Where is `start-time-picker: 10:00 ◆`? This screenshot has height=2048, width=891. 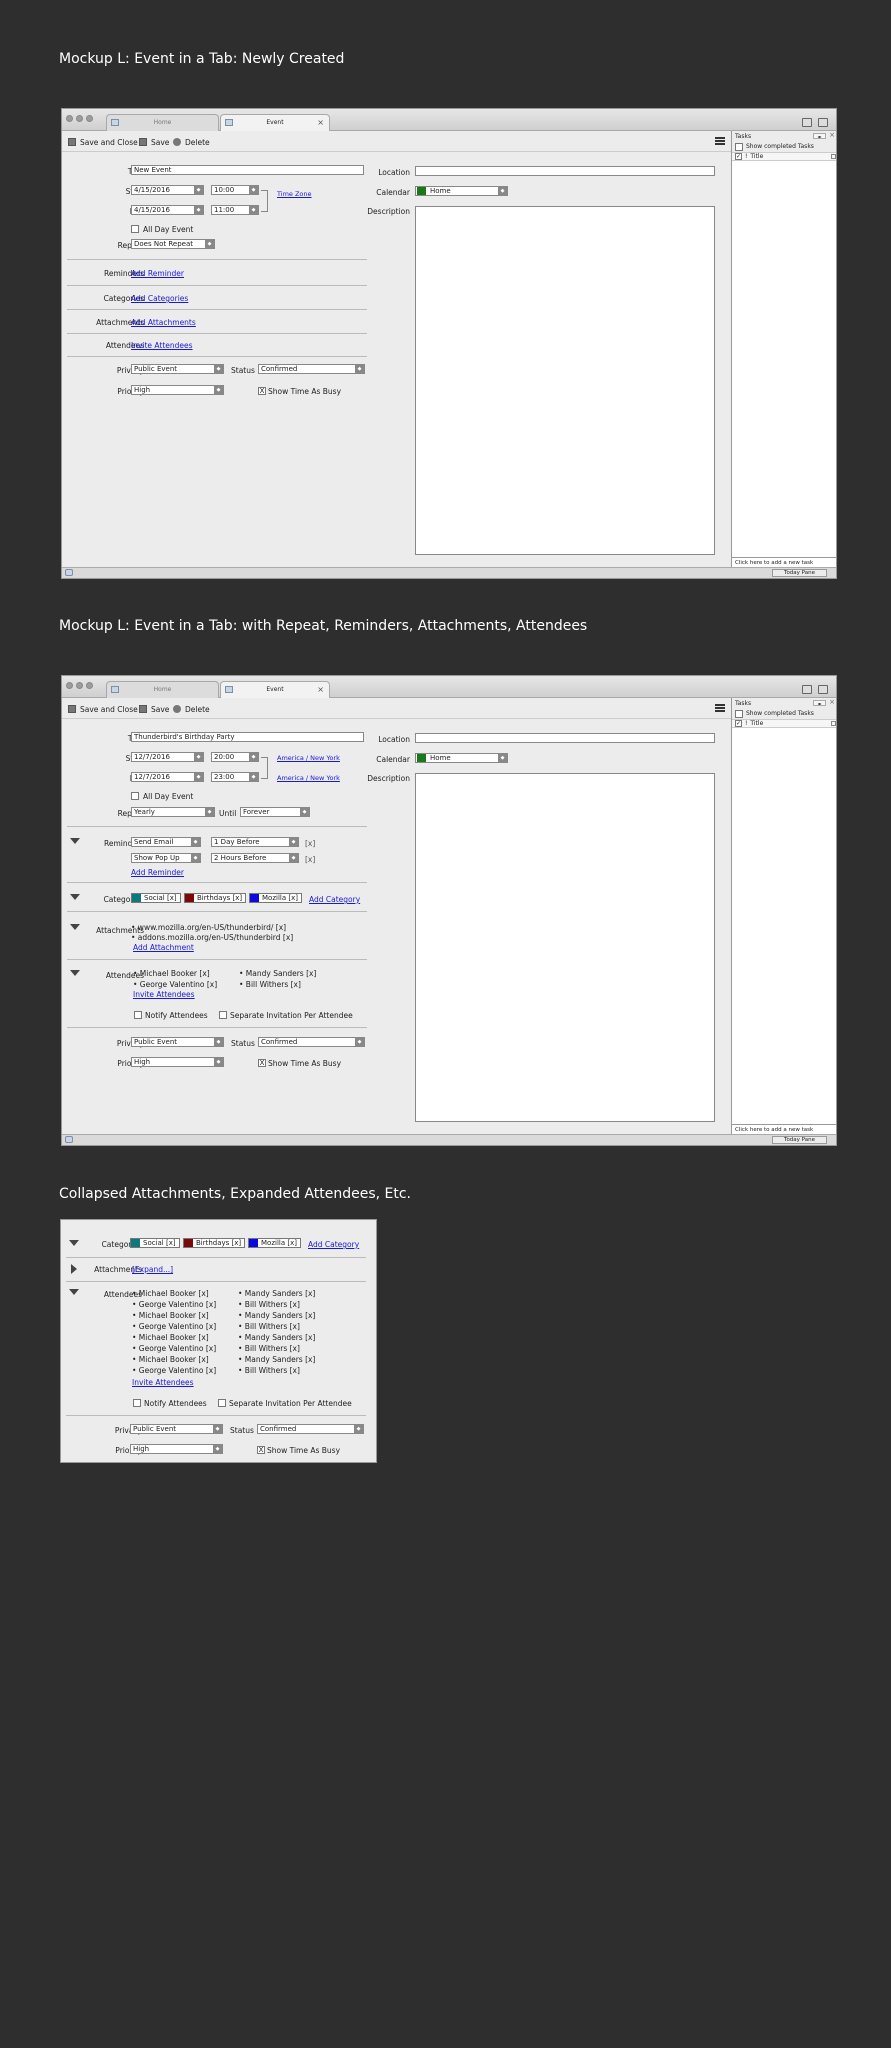
start-time-picker: 10:00 ◆ is located at coordinates (235, 190).